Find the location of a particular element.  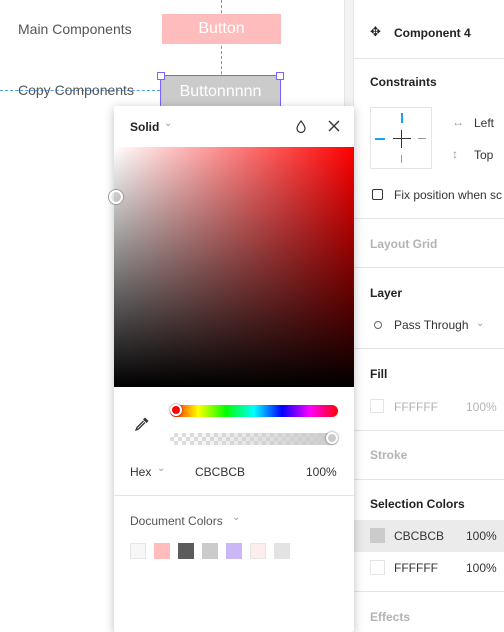

blend-drop-icon is located at coordinates (301, 126).